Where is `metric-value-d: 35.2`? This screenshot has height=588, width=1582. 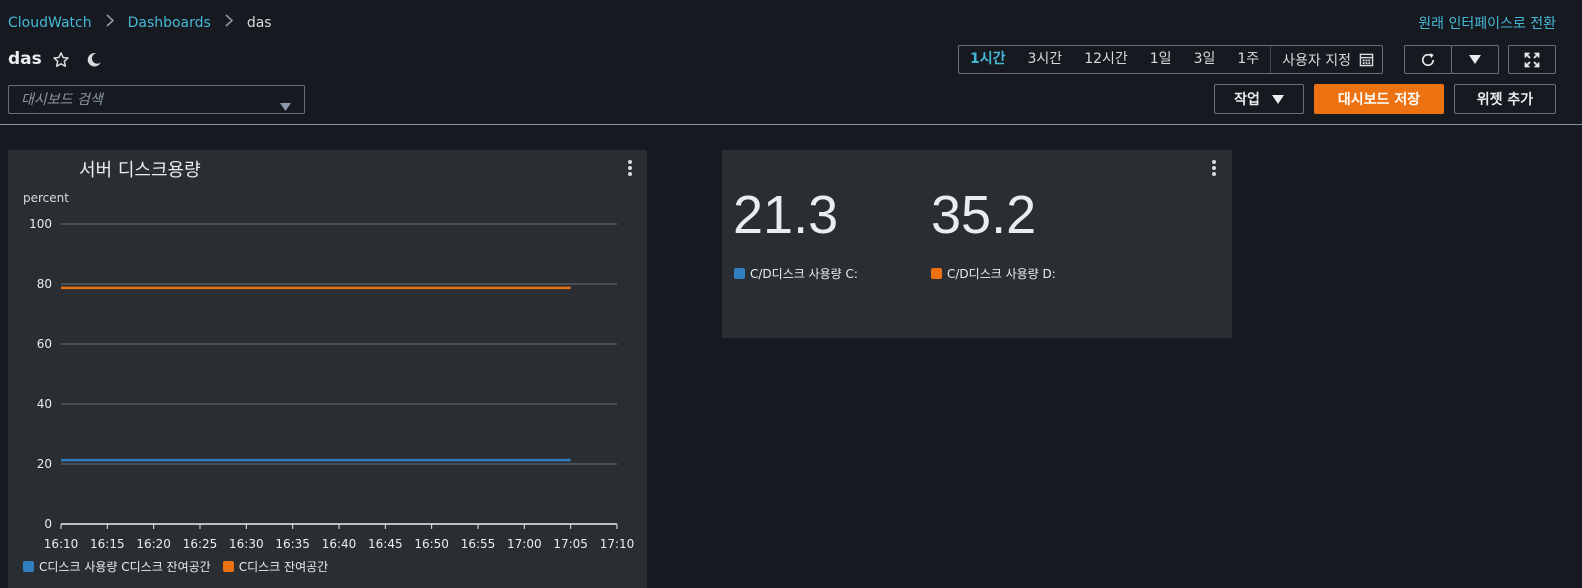 metric-value-d: 35.2 is located at coordinates (984, 215).